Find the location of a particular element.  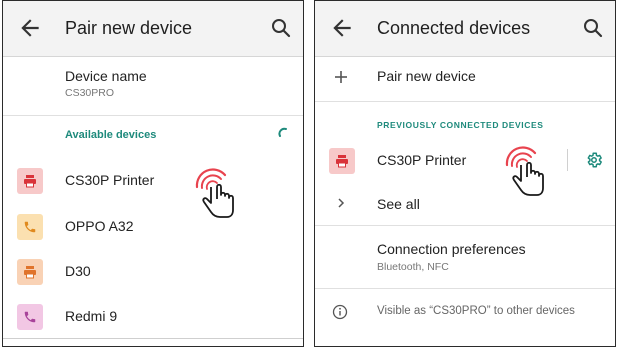

connection-preferences-subtitle: Bluetooth, NFC is located at coordinates (413, 267).